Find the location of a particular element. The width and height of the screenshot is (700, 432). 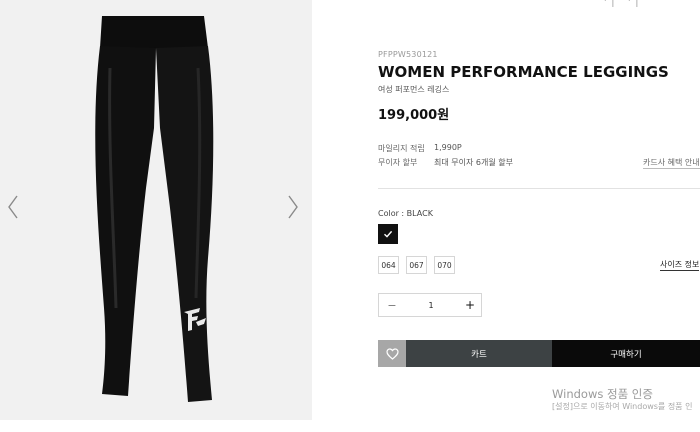

color-label: Color : BLACK is located at coordinates (405, 213).